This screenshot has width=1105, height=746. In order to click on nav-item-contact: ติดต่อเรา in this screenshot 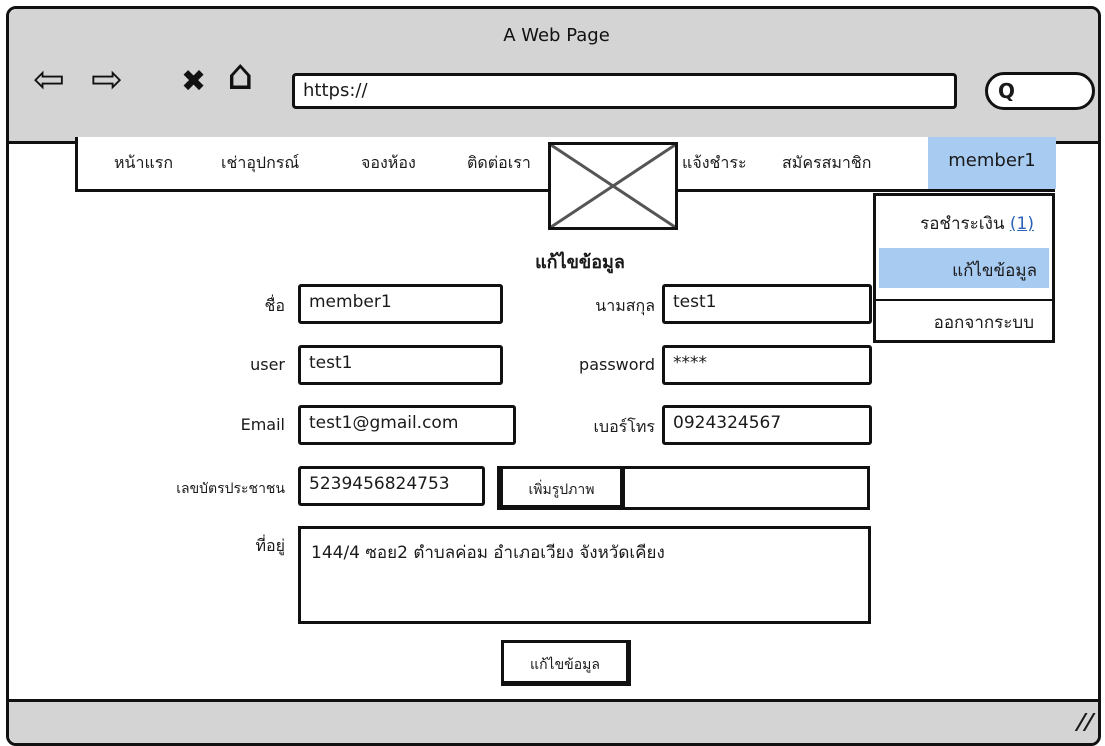, I will do `click(499, 163)`.